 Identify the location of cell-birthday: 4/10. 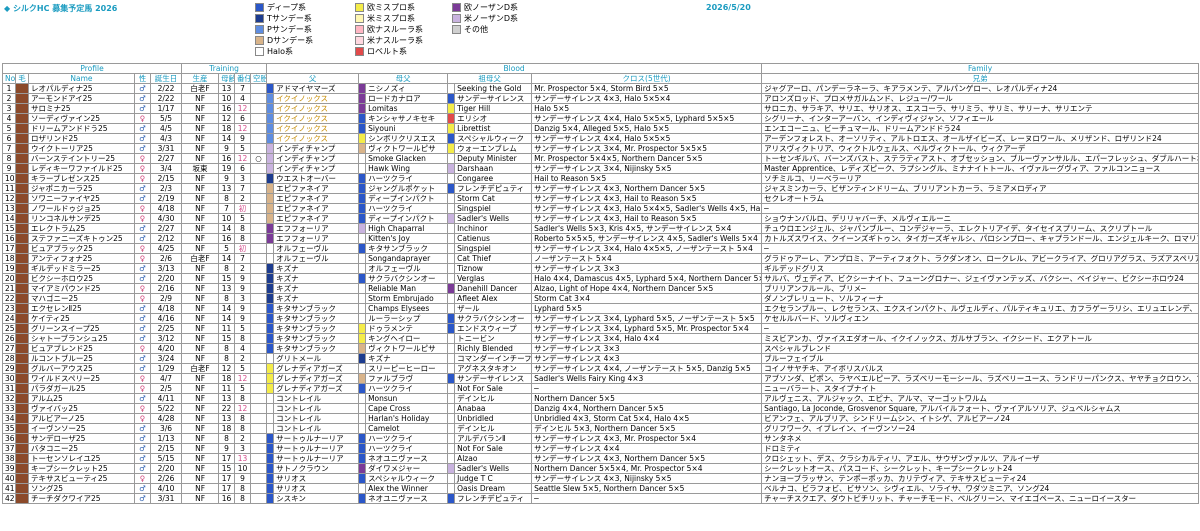
(166, 488).